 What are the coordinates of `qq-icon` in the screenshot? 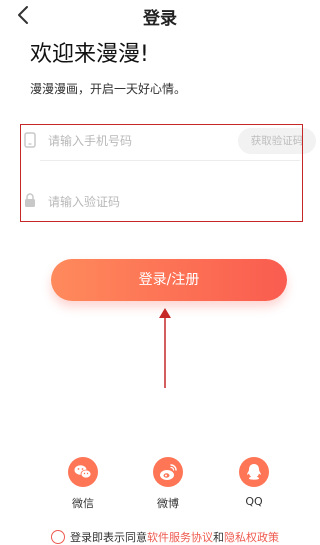 It's located at (254, 472).